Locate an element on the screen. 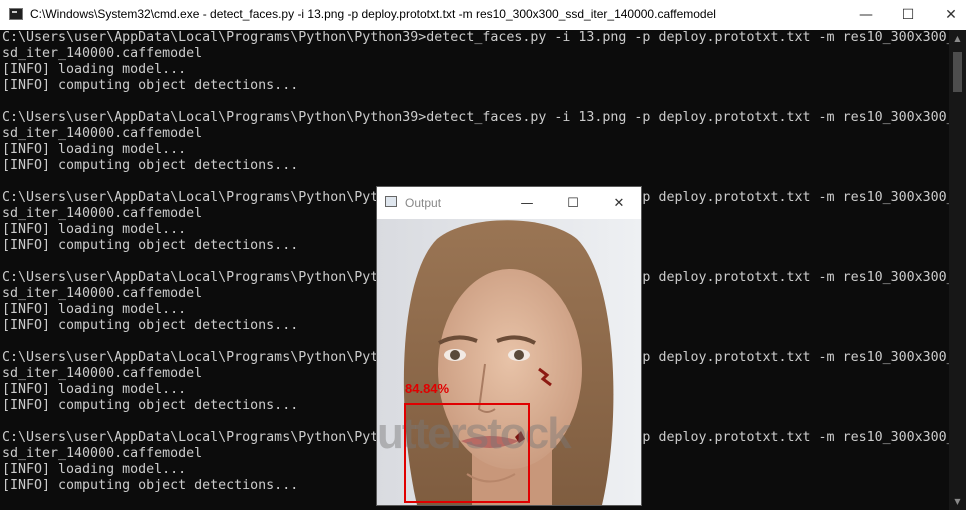  window-app-icon is located at coordinates (391, 201).